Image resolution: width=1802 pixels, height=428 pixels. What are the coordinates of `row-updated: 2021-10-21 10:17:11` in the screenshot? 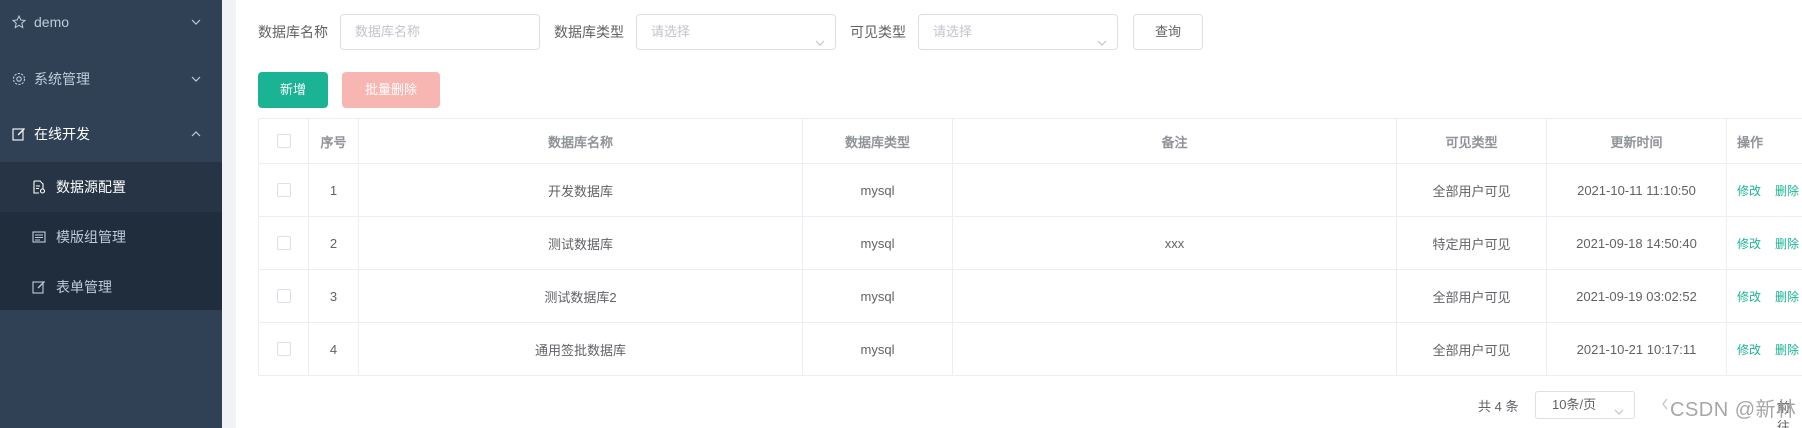 It's located at (1637, 349).